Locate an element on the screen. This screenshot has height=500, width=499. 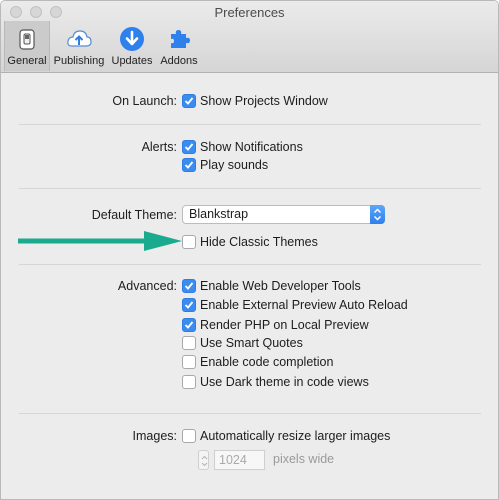
dark-theme-code-views-text: Use Dark theme in code views is located at coordinates (284, 382).